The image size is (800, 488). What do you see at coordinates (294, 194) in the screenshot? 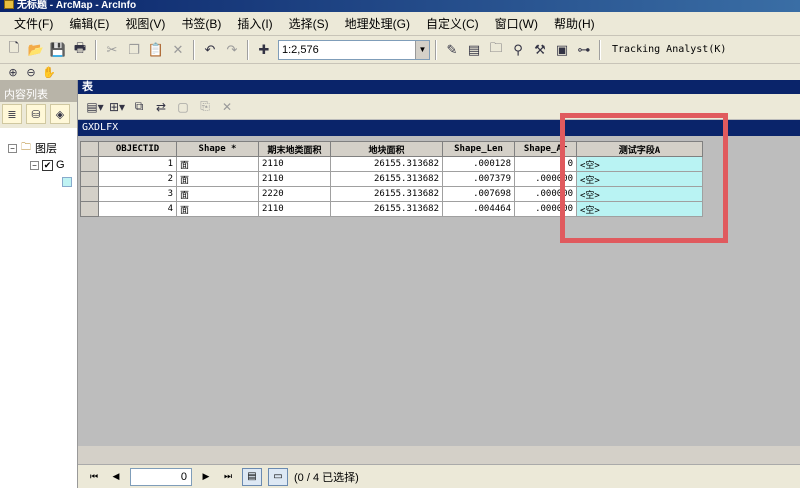
I see `cell-area-class: 2220` at bounding box center [294, 194].